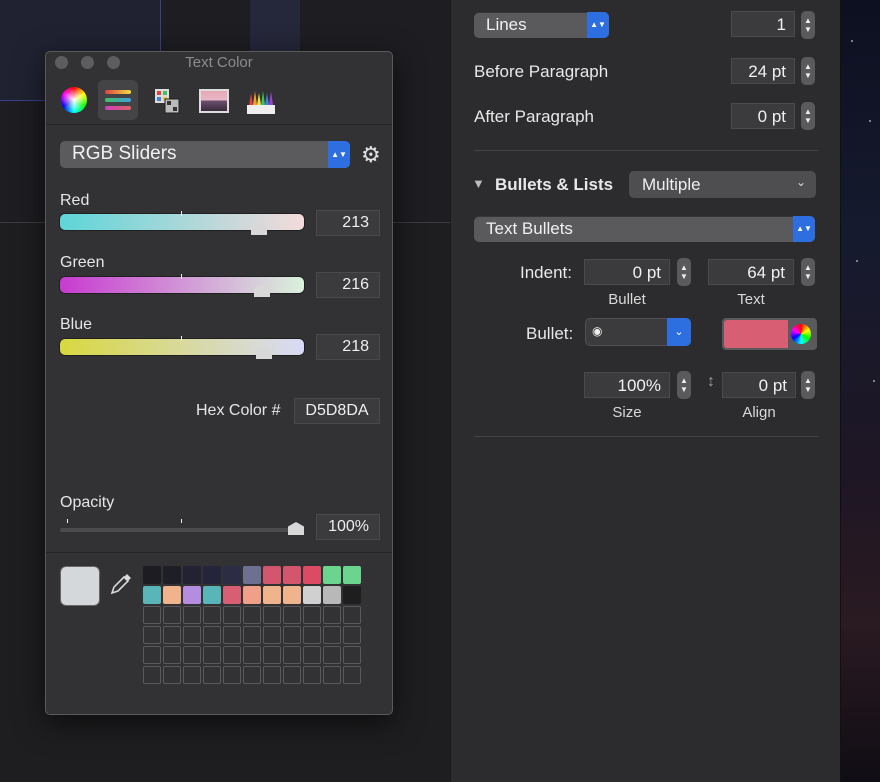 This screenshot has width=880, height=782. Describe the element at coordinates (763, 24) in the screenshot. I see `line-spacing-field: 1` at that location.